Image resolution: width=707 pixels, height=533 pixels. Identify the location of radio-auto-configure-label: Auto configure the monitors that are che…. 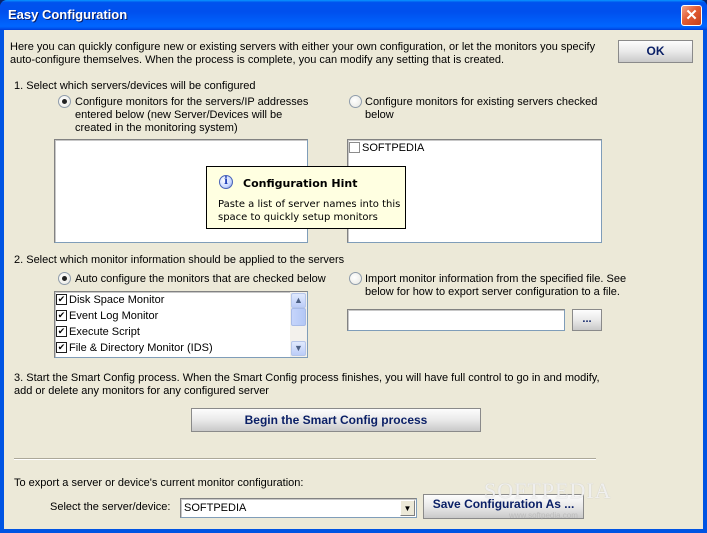
(200, 279).